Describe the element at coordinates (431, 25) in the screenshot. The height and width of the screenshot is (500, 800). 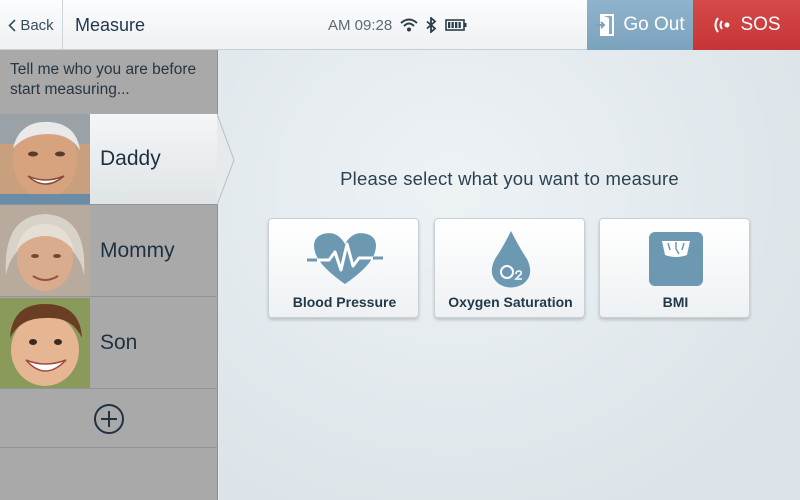
I see `bluetooth-icon` at that location.